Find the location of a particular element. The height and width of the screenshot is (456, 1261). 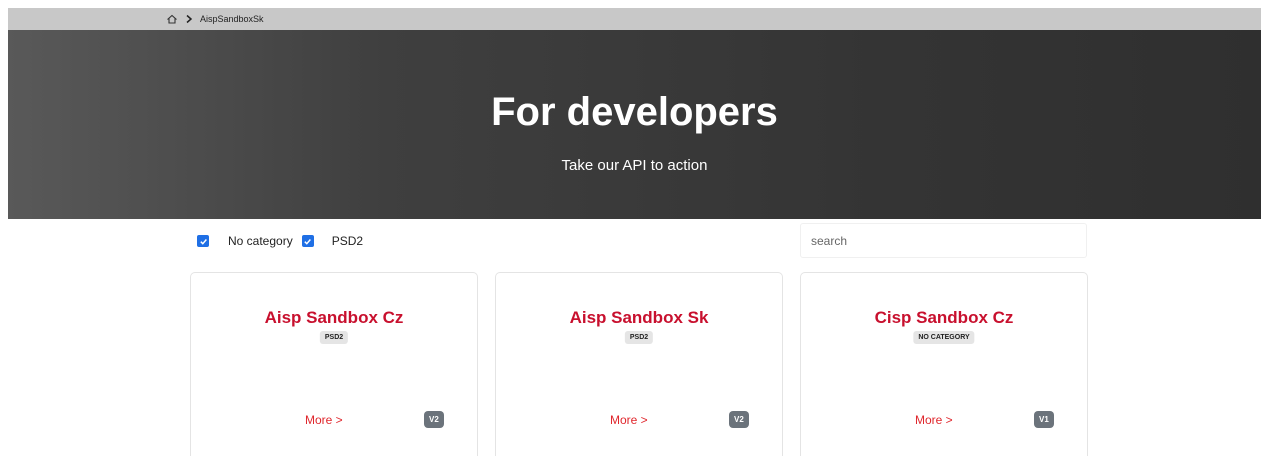

category-filters: No category PSD2 is located at coordinates (280, 241).